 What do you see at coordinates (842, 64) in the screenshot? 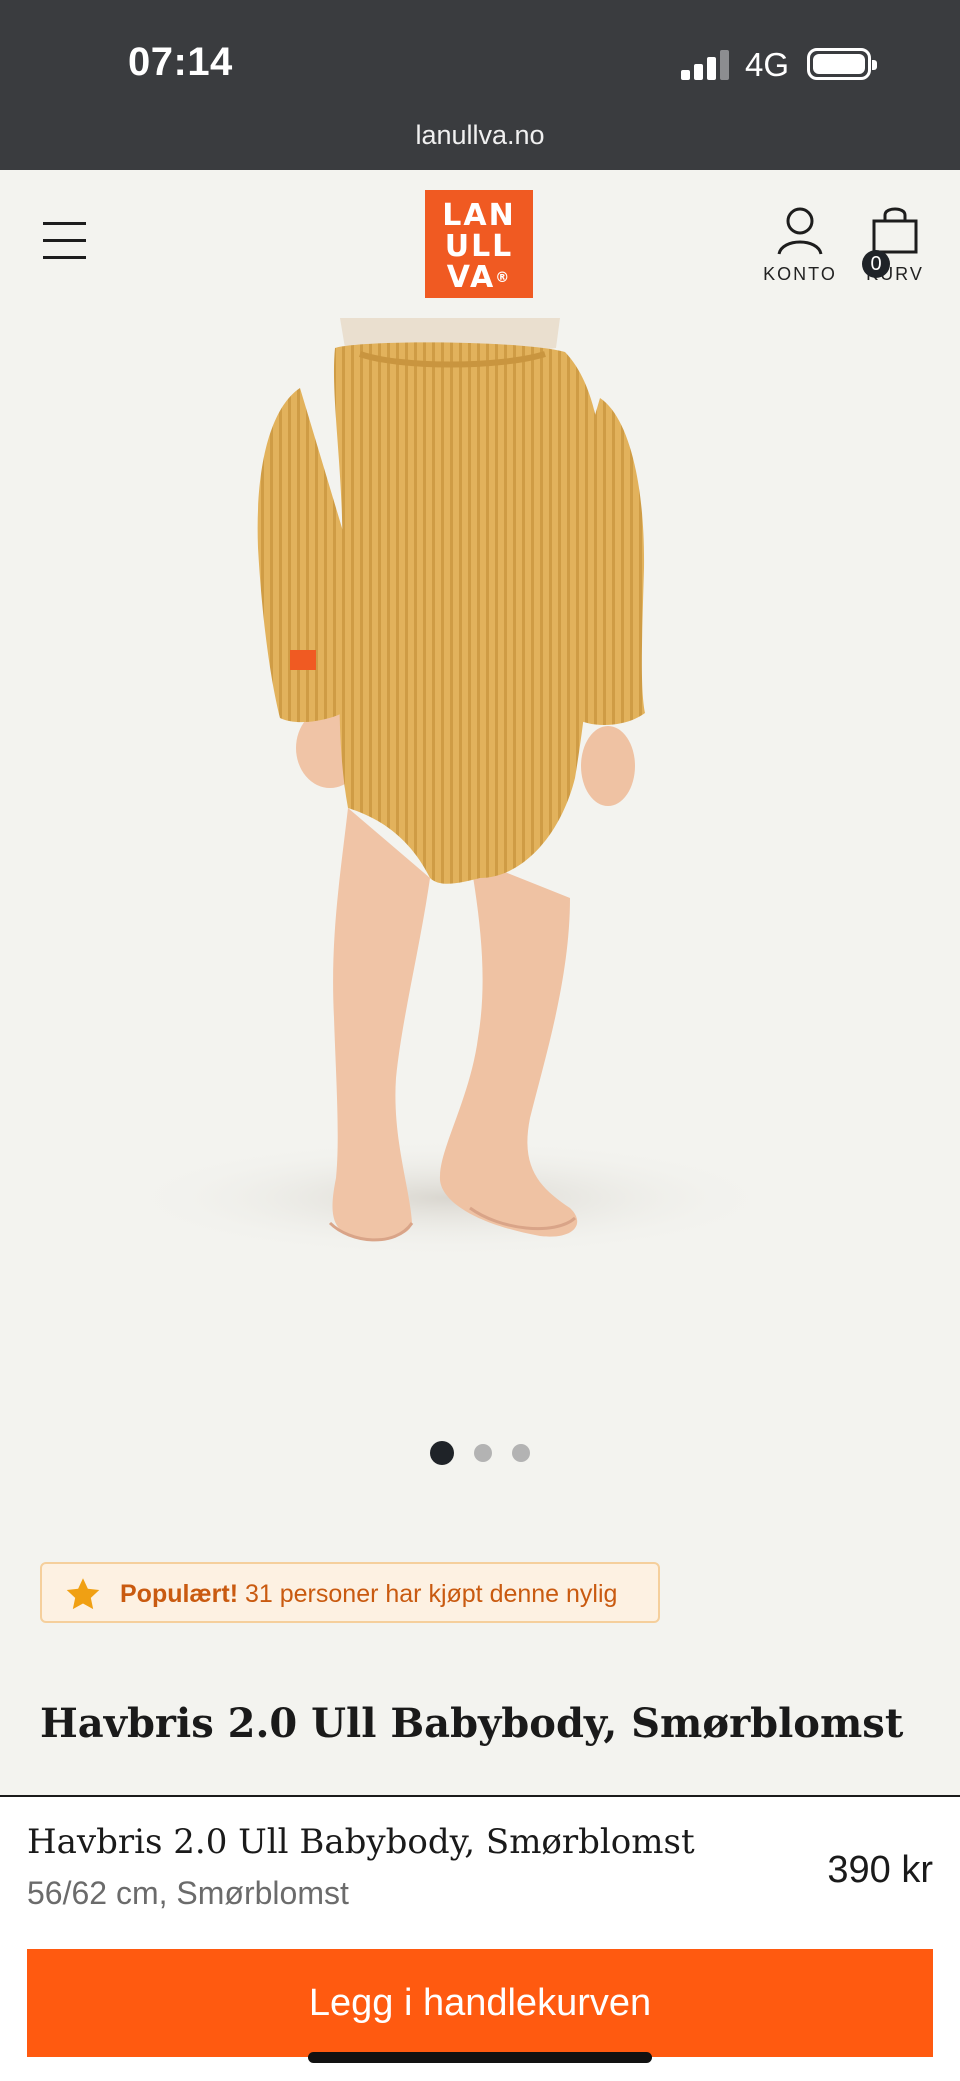
I see `battery-icon` at bounding box center [842, 64].